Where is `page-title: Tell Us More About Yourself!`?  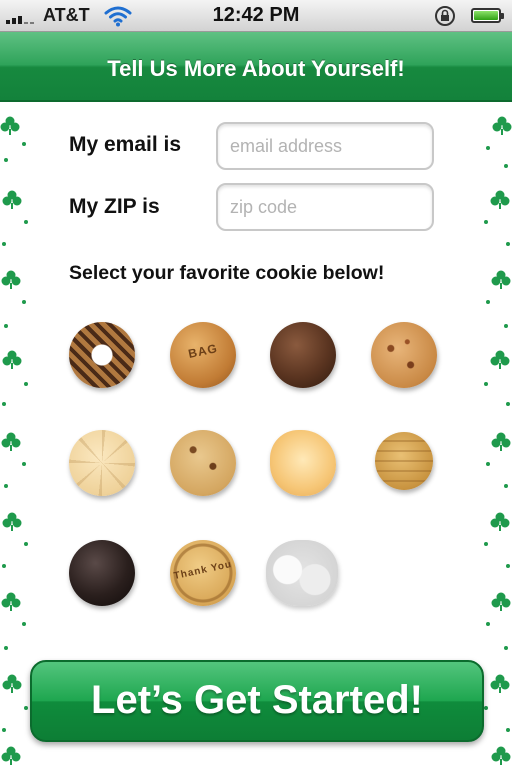 page-title: Tell Us More About Yourself! is located at coordinates (256, 68).